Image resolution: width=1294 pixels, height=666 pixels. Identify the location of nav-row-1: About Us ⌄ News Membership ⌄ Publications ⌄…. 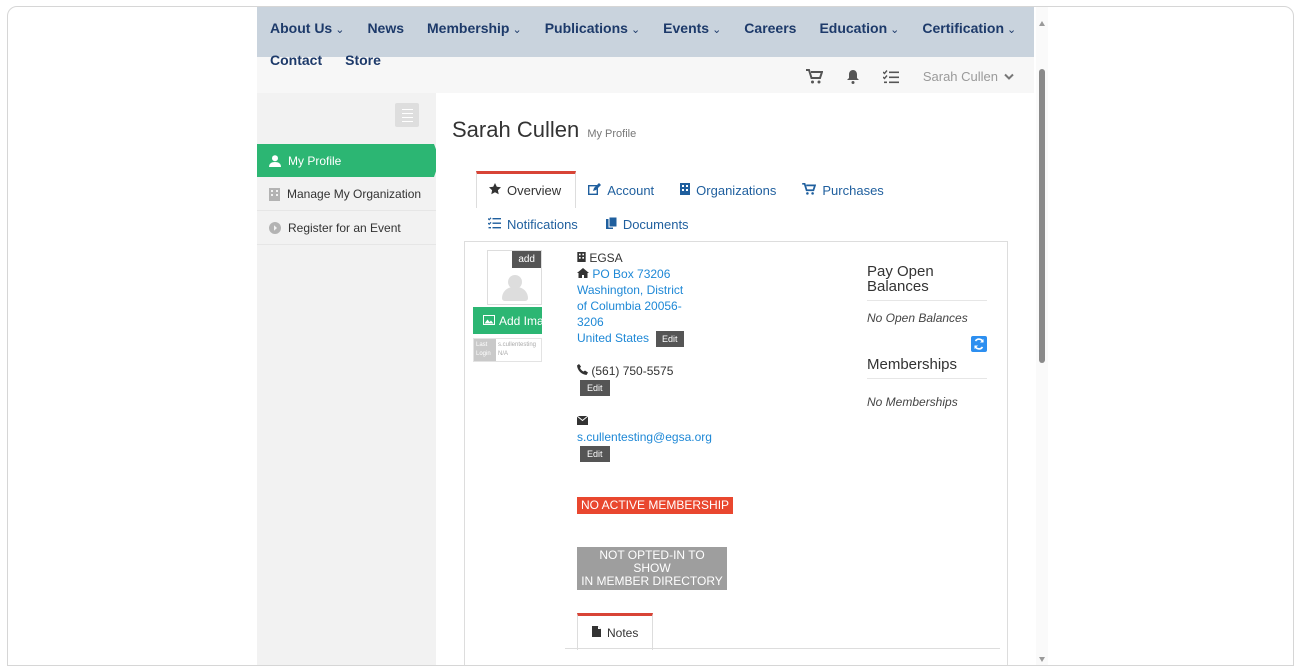
(641, 28).